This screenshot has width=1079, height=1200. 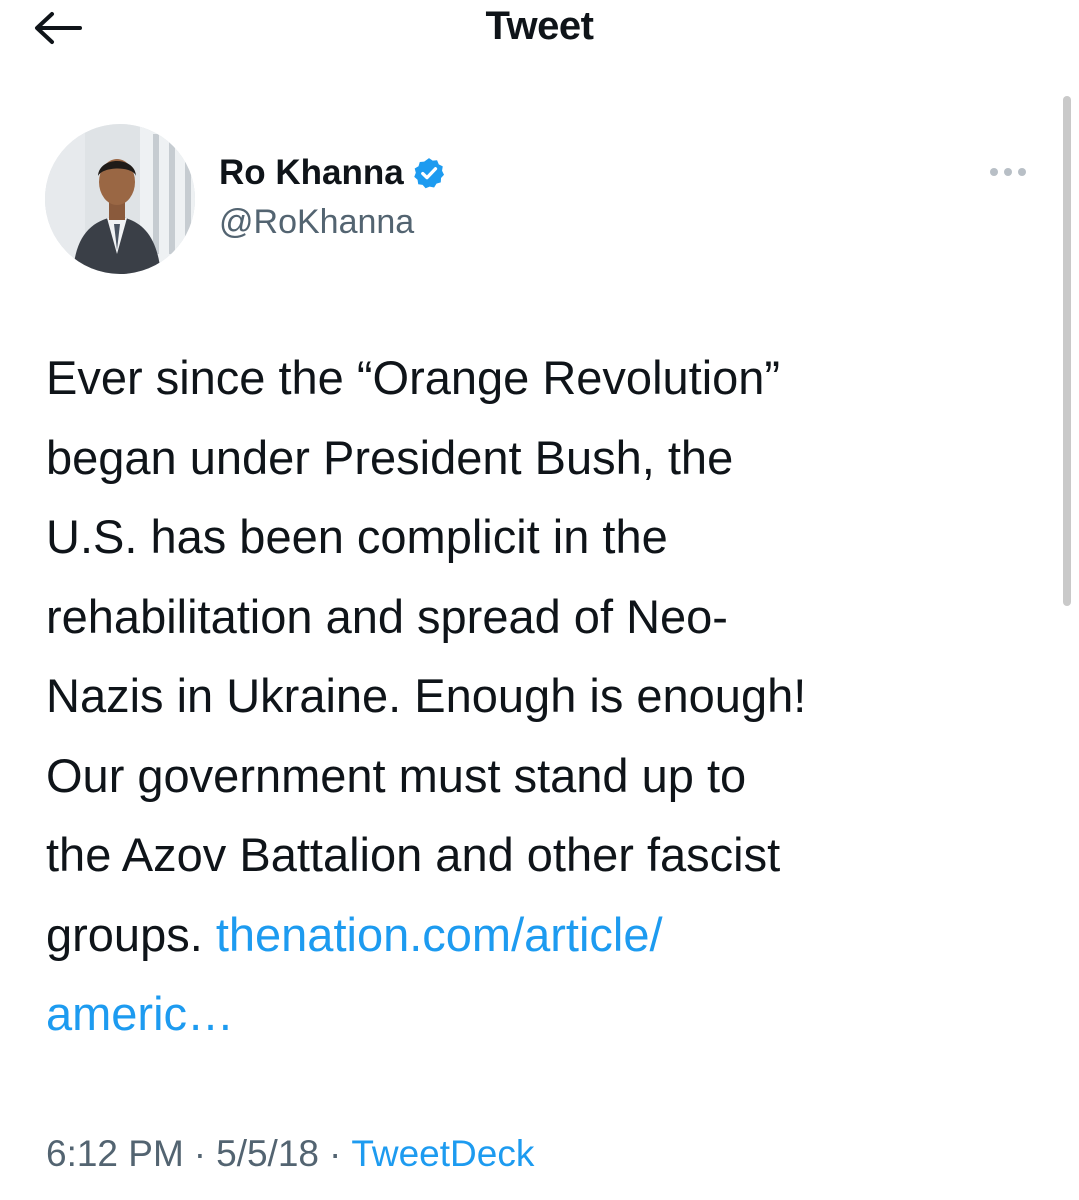 What do you see at coordinates (357, 536) in the screenshot?
I see `tweet-text-line: U.S. has been complicit in the` at bounding box center [357, 536].